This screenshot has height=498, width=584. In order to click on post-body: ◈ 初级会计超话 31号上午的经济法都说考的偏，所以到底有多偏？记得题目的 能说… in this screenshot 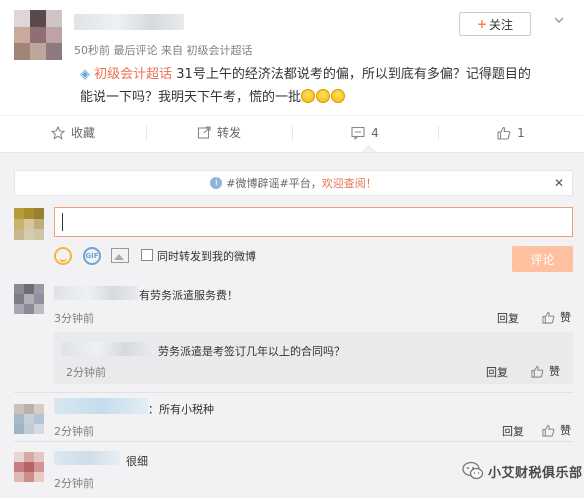, I will do `click(327, 86)`.